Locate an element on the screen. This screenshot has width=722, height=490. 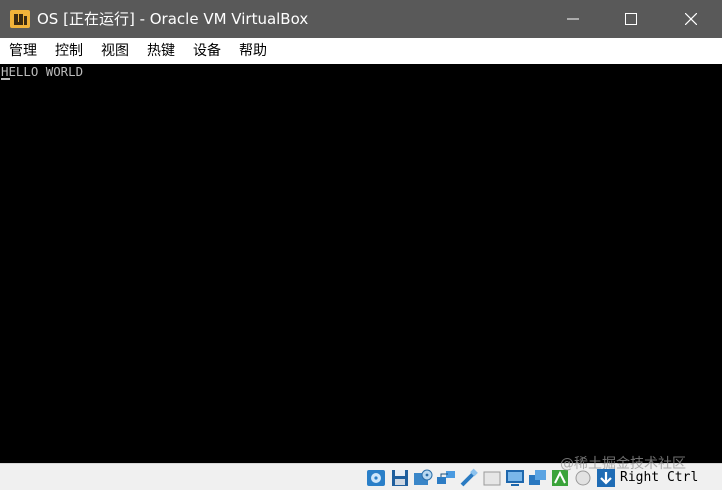
keyboard-capture-icon is located at coordinates (606, 478).